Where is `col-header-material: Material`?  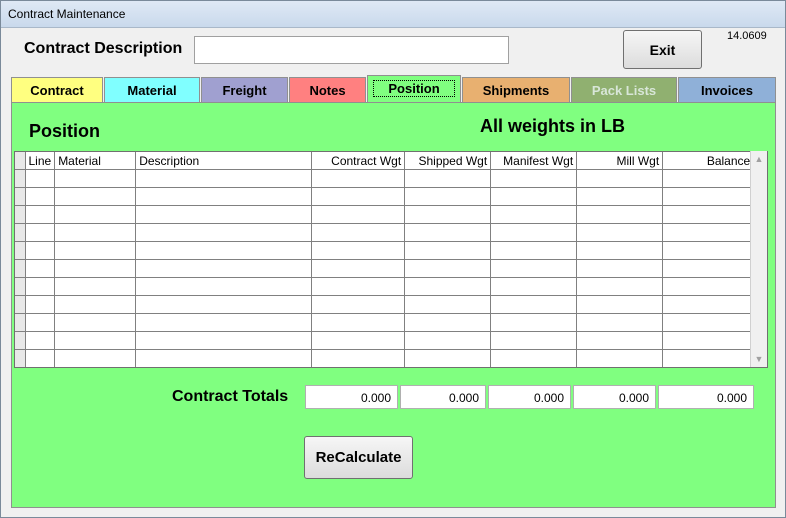 col-header-material: Material is located at coordinates (95, 161).